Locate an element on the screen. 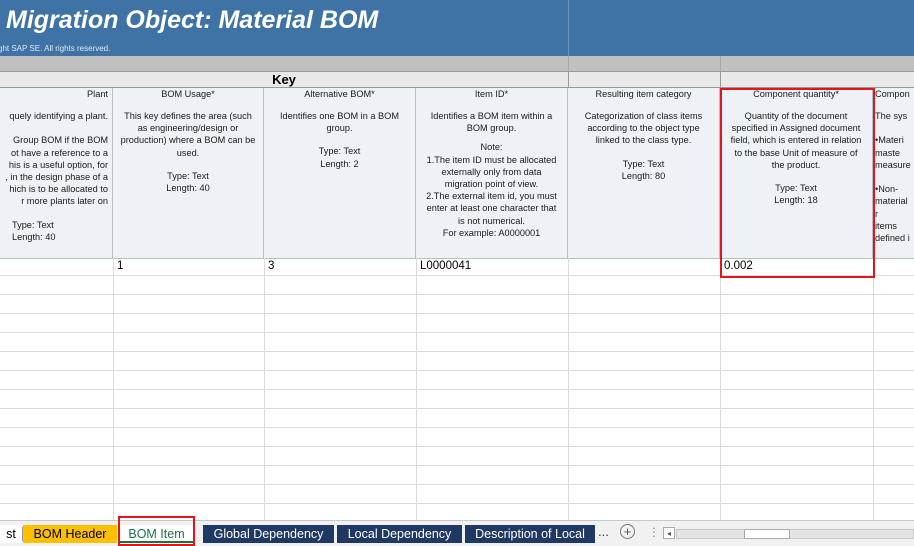 This screenshot has width=914, height=546. column-header-label: Item ID* is located at coordinates (491, 94).